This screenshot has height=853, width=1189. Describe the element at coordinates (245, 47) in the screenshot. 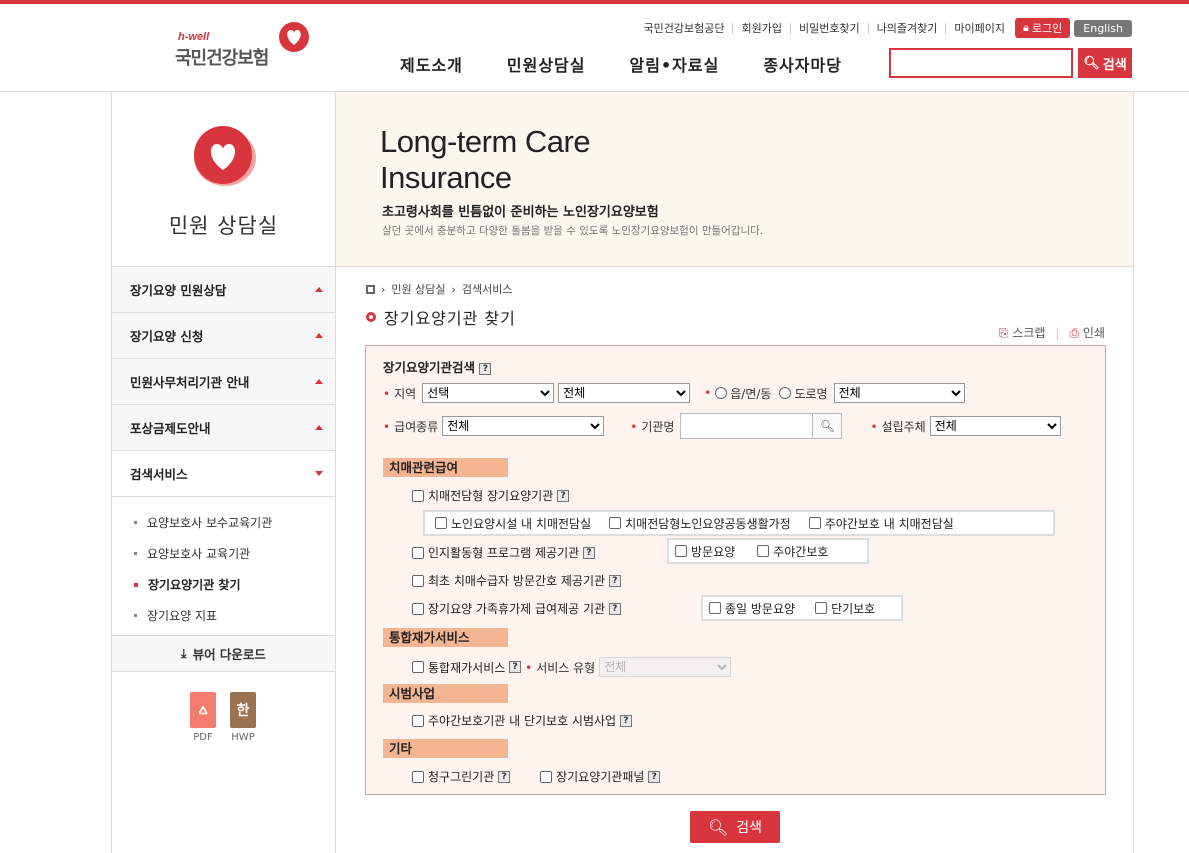

I see `logo: h-well 국민건강보험` at that location.